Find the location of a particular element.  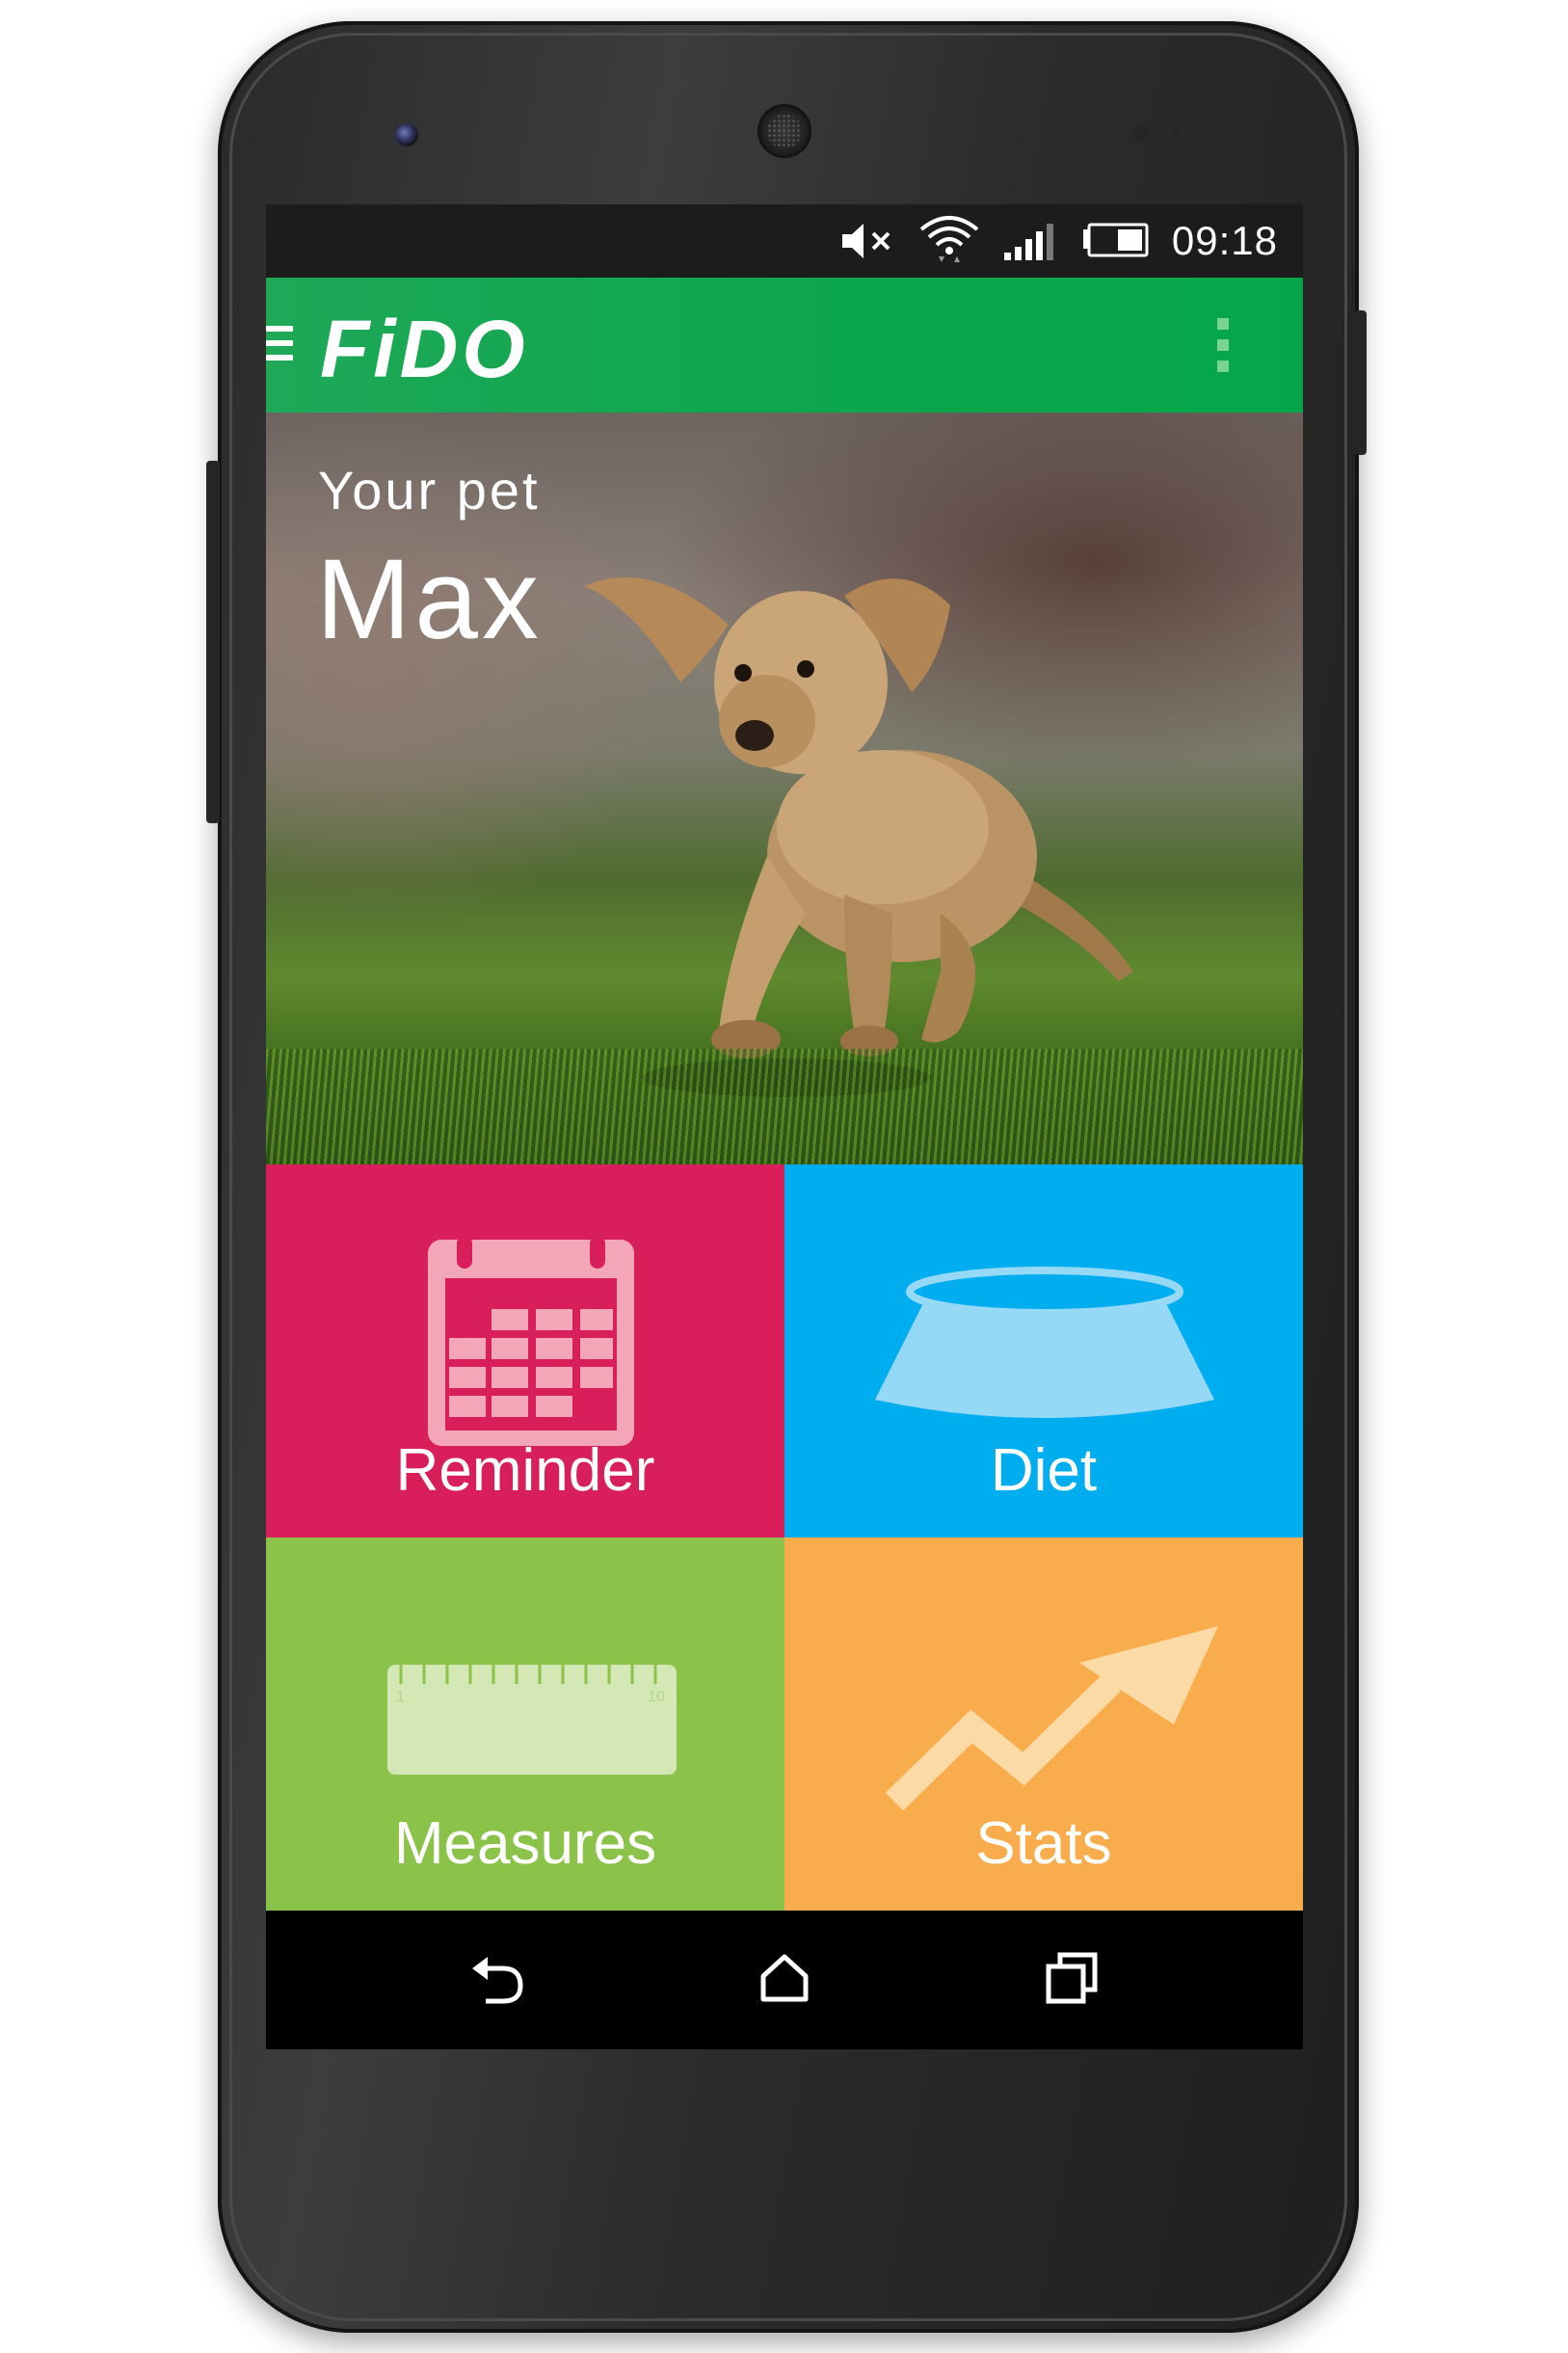

front-camera is located at coordinates (407, 135).